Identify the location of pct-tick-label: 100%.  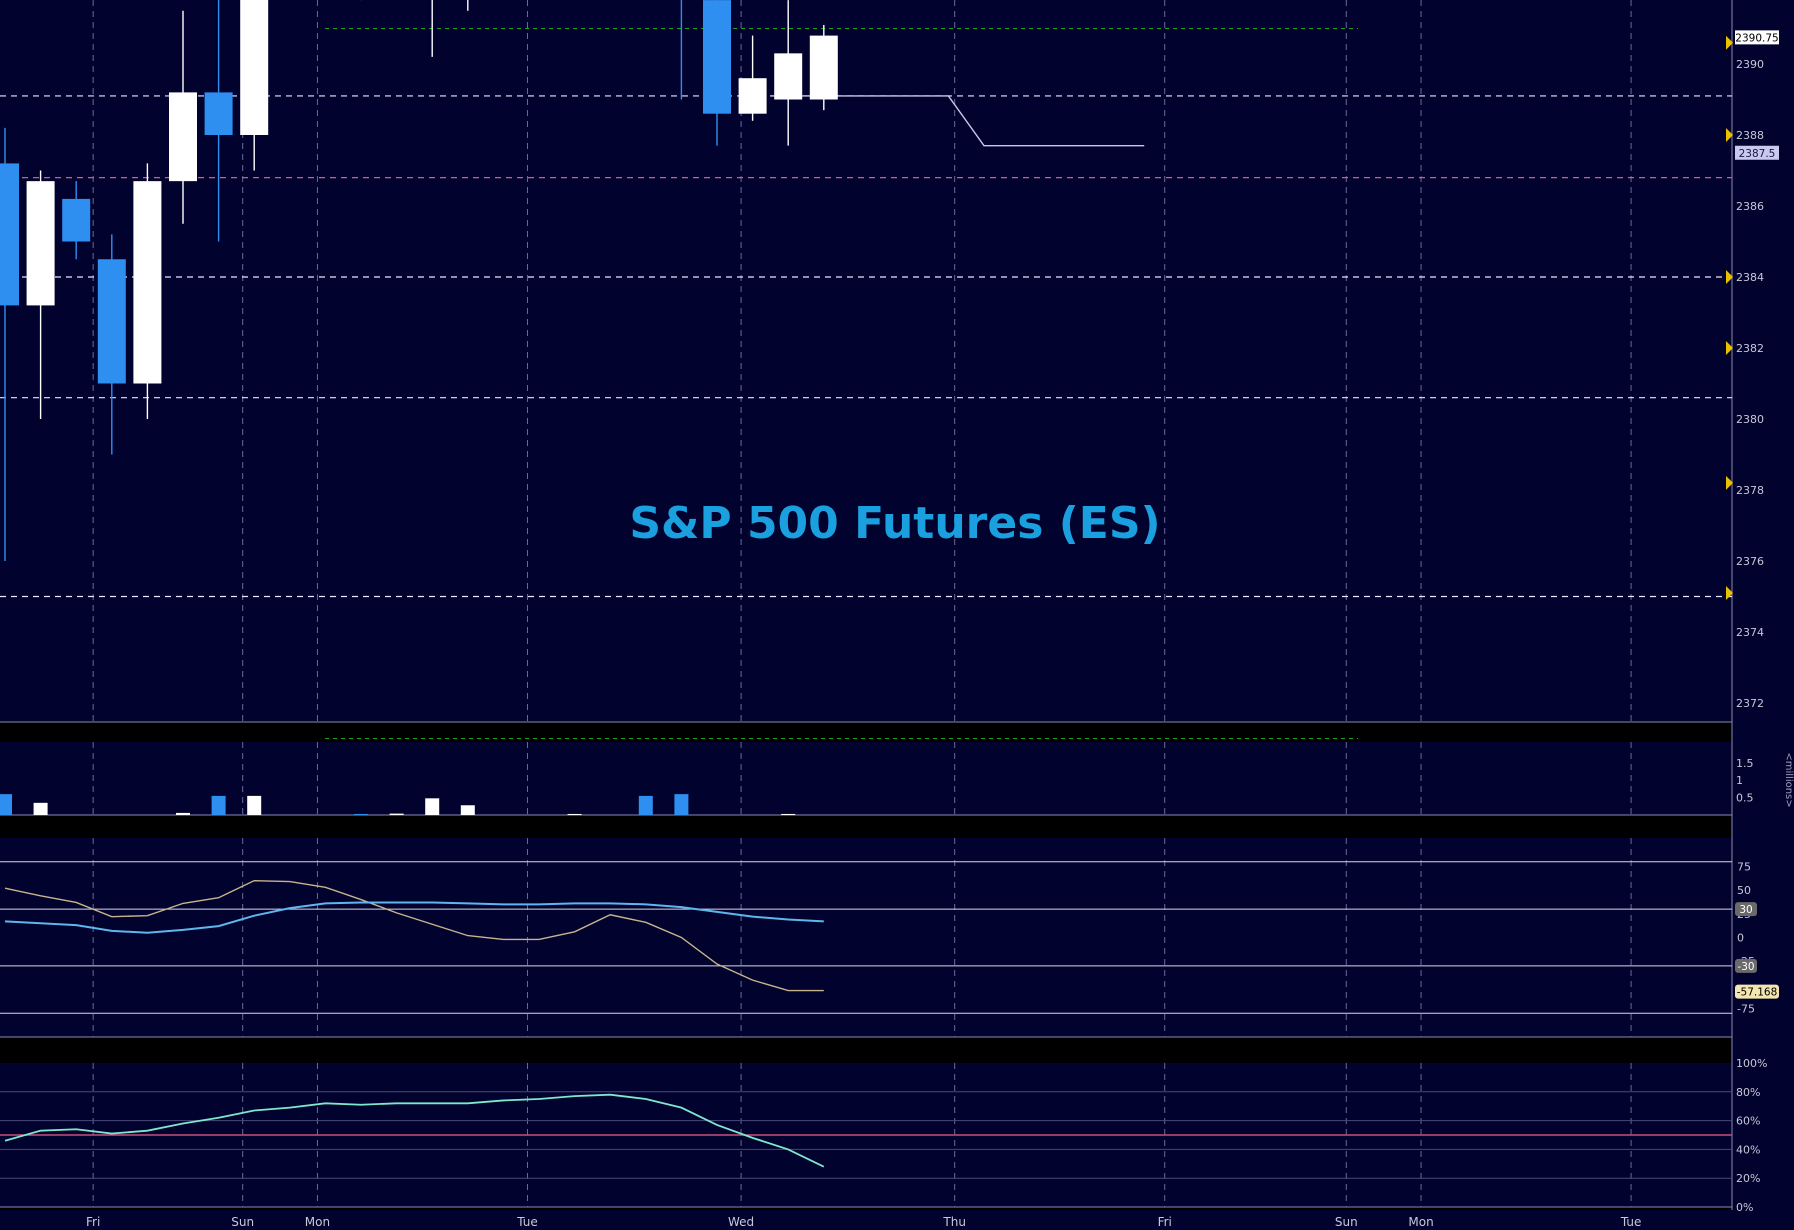
(1751, 1063).